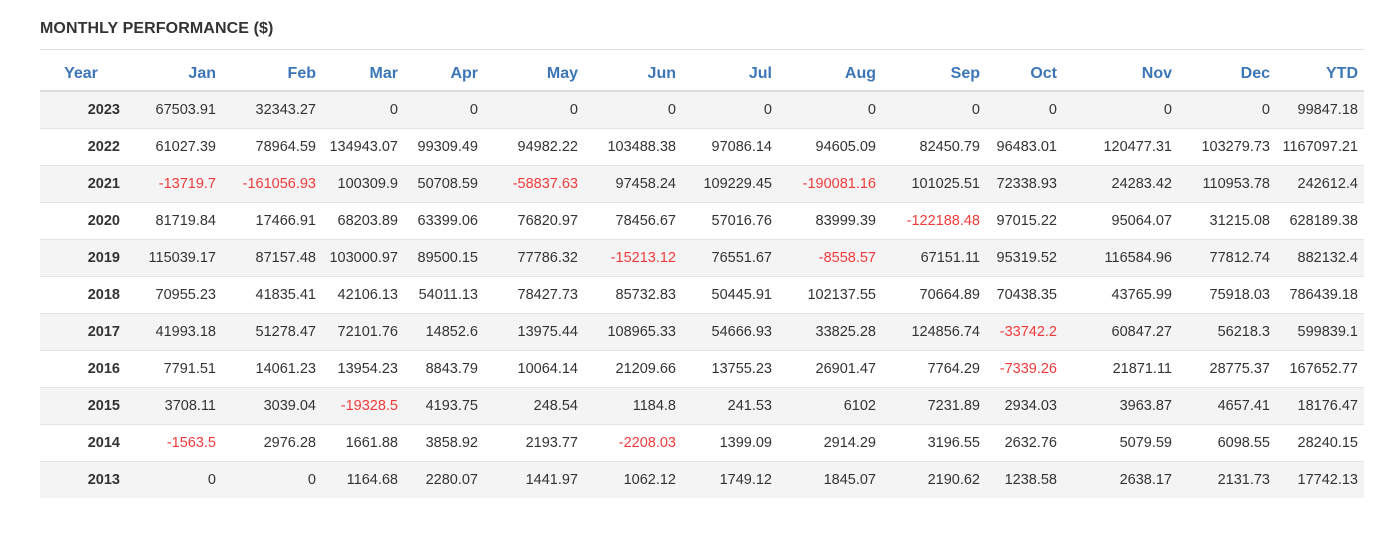 The image size is (1400, 538). What do you see at coordinates (1120, 479) in the screenshot?
I see `month-value-cell: 2638.17` at bounding box center [1120, 479].